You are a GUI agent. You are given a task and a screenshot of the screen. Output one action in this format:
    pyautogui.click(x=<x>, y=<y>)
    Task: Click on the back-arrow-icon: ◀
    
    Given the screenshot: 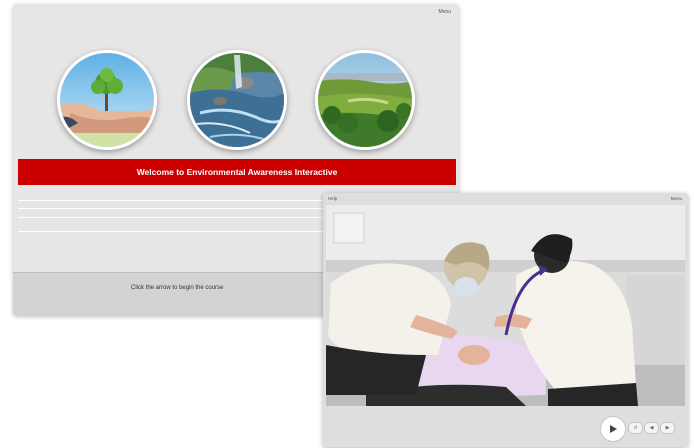 What is the action you would take?
    pyautogui.click(x=651, y=428)
    